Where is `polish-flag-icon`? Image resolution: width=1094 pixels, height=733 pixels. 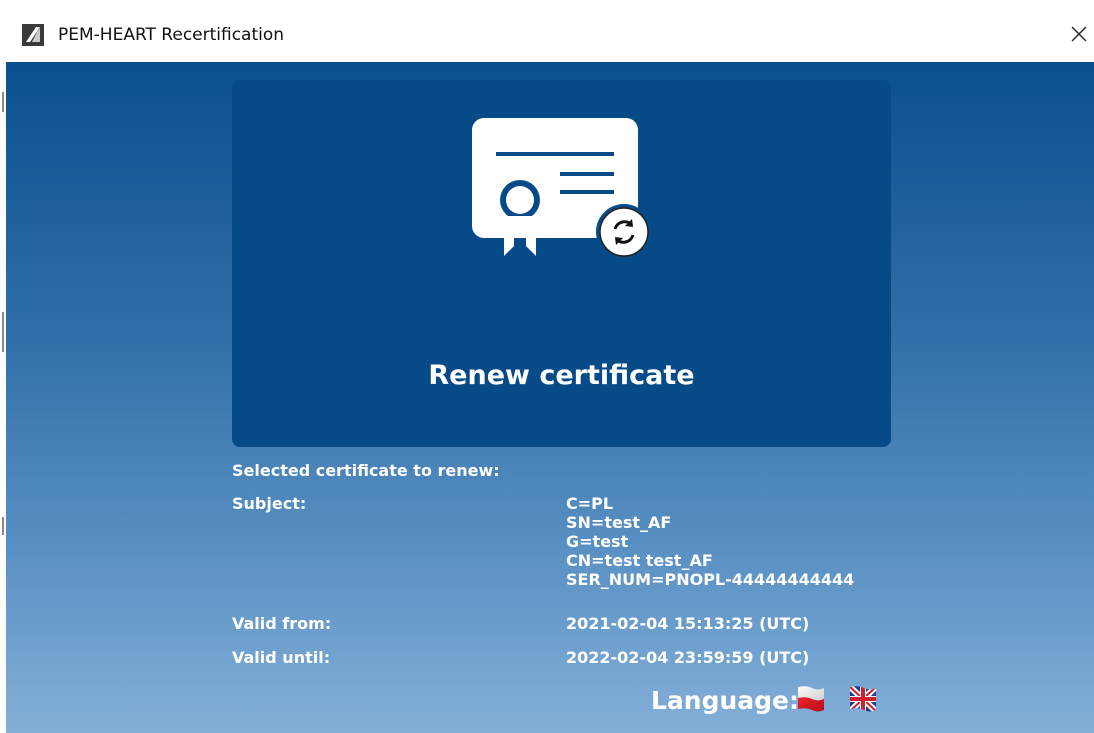
polish-flag-icon is located at coordinates (811, 699).